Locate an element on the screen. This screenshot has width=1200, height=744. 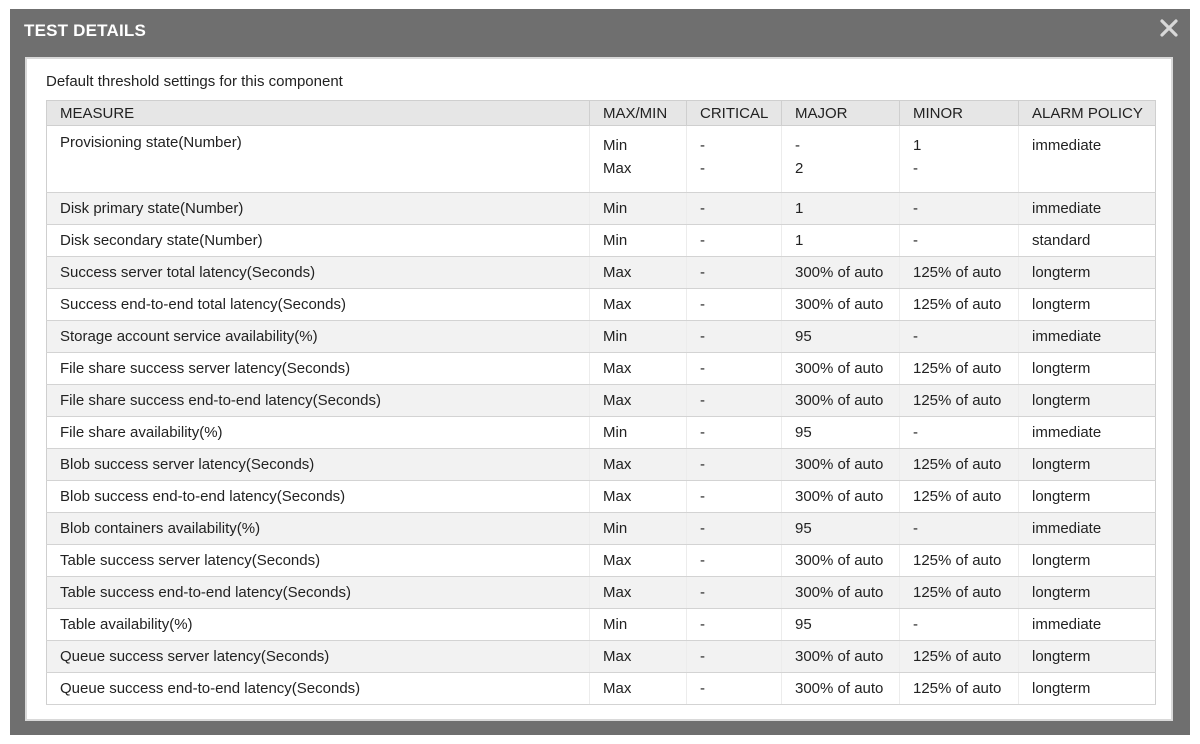
cell-maxmin: Min Max is located at coordinates (638, 159).